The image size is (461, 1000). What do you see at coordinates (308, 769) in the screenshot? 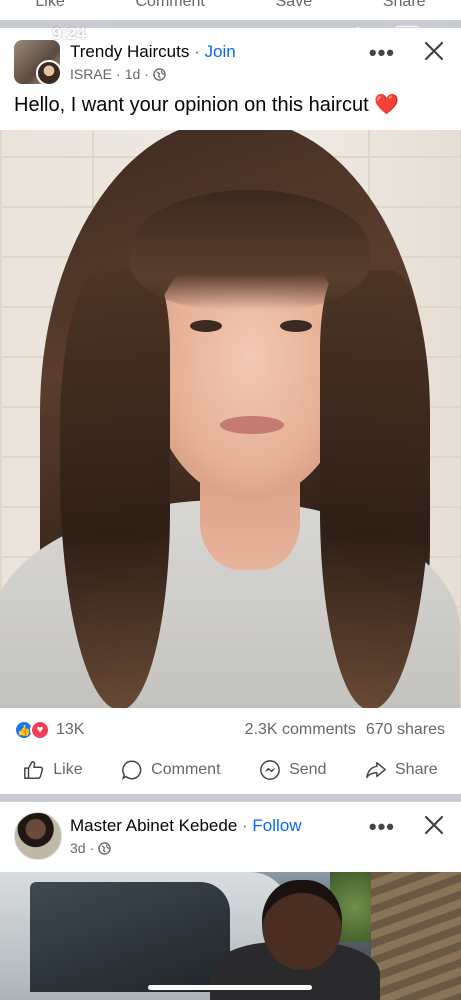
I see `send-label: Send` at bounding box center [308, 769].